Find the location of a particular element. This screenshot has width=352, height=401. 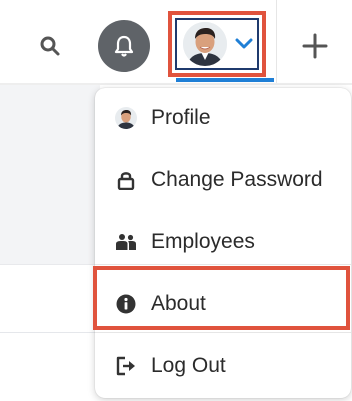

menu-item-employees: Employees is located at coordinates (223, 242).